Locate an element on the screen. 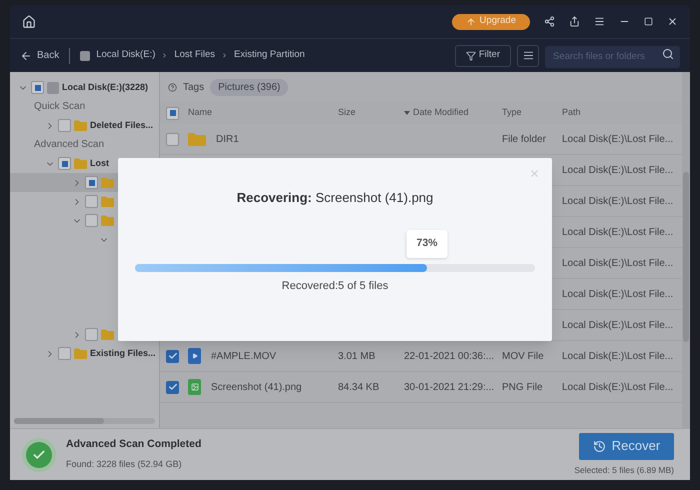 The width and height of the screenshot is (700, 490). home-icon is located at coordinates (29, 21).